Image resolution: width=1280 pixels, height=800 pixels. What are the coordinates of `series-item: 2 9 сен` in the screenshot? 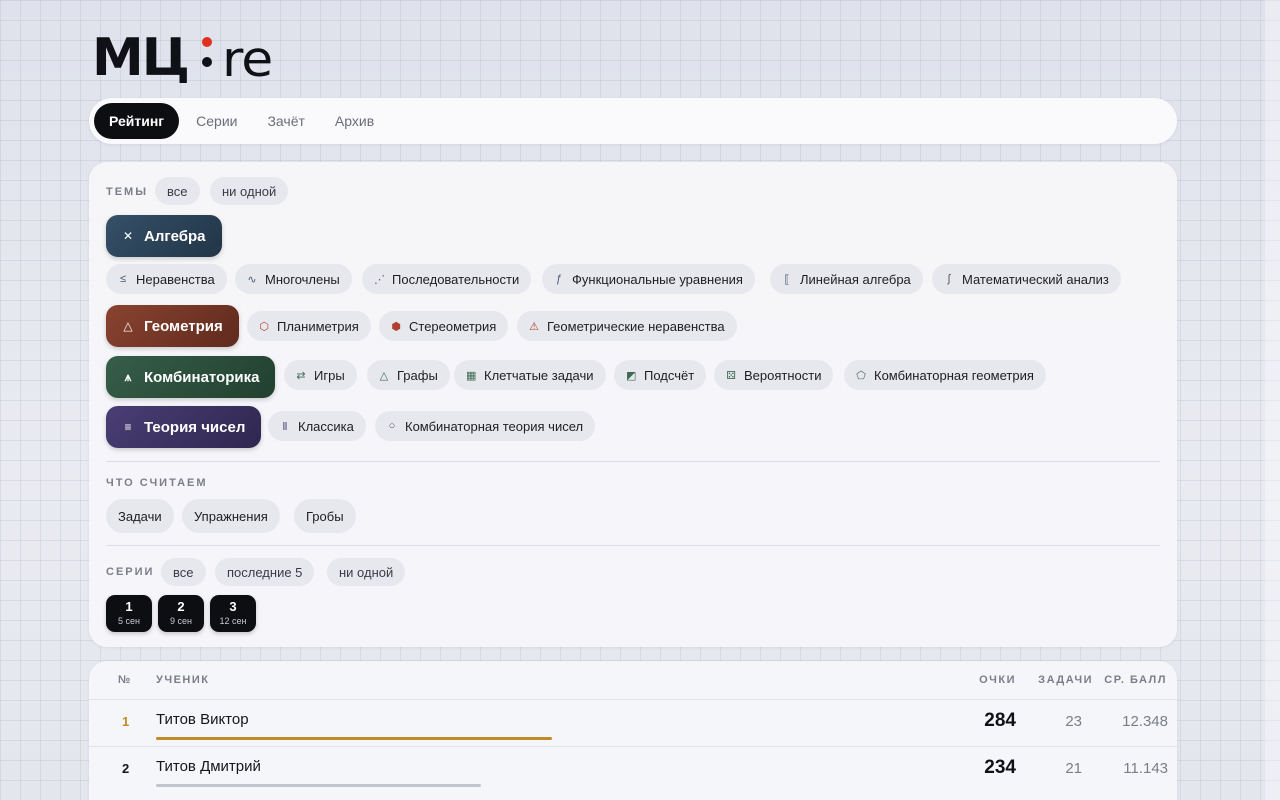 It's located at (181, 613).